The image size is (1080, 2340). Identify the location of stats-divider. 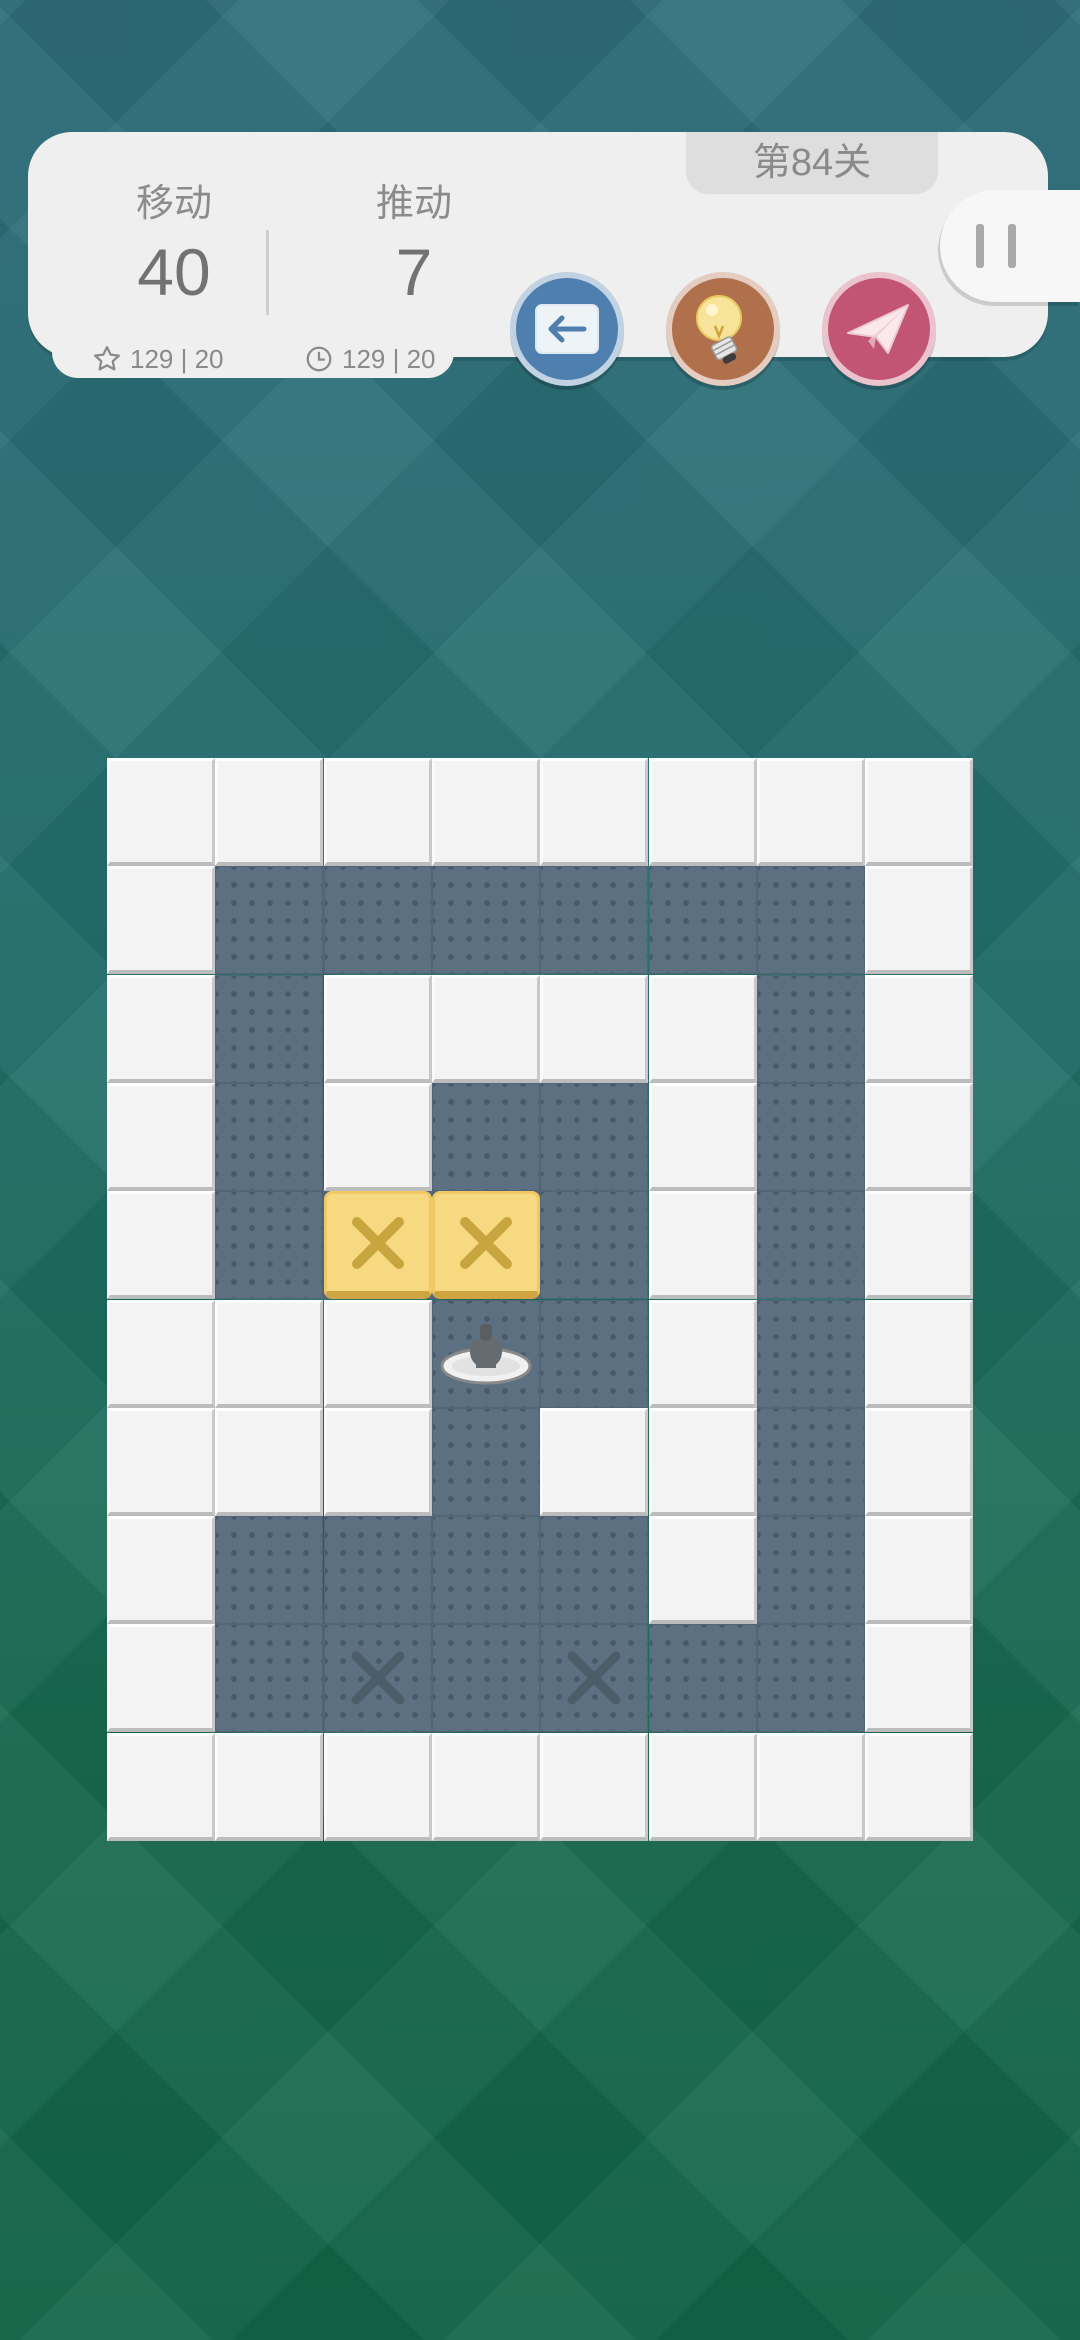
(267, 272).